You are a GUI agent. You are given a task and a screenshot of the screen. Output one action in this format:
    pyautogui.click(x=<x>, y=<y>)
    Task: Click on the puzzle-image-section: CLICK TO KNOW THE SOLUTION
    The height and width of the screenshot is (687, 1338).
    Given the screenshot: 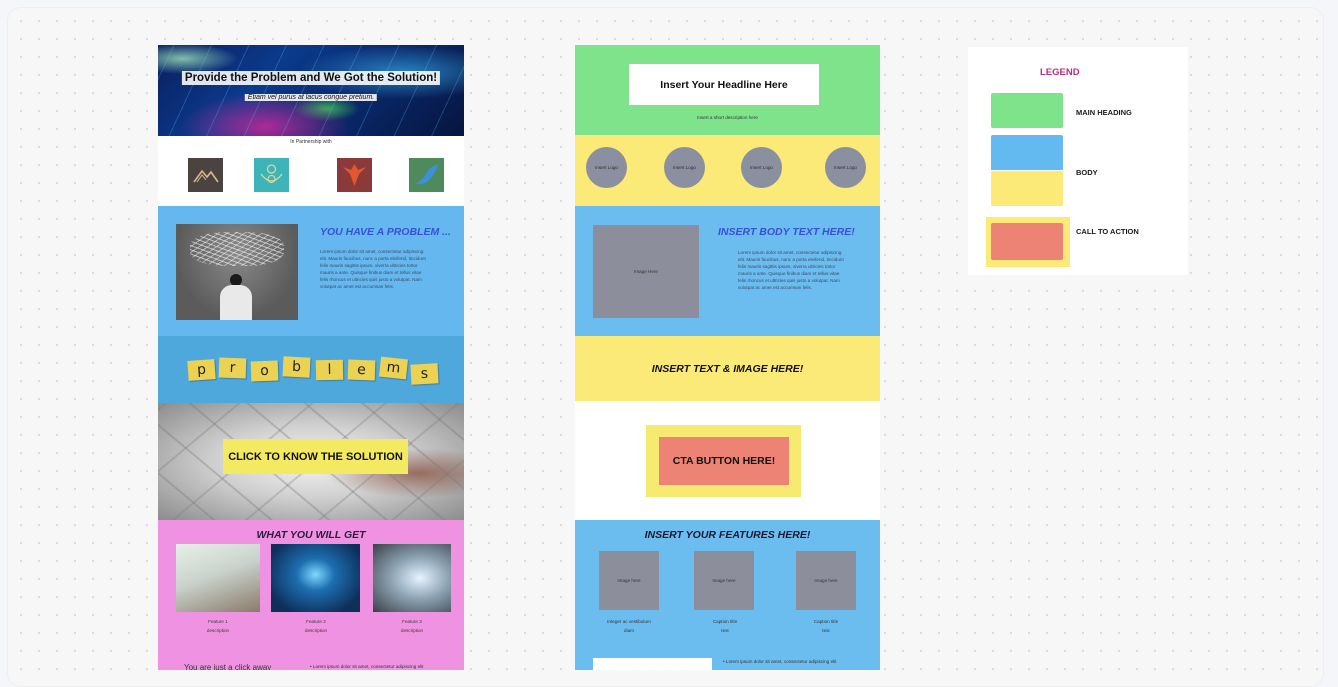 What is the action you would take?
    pyautogui.click(x=311, y=461)
    